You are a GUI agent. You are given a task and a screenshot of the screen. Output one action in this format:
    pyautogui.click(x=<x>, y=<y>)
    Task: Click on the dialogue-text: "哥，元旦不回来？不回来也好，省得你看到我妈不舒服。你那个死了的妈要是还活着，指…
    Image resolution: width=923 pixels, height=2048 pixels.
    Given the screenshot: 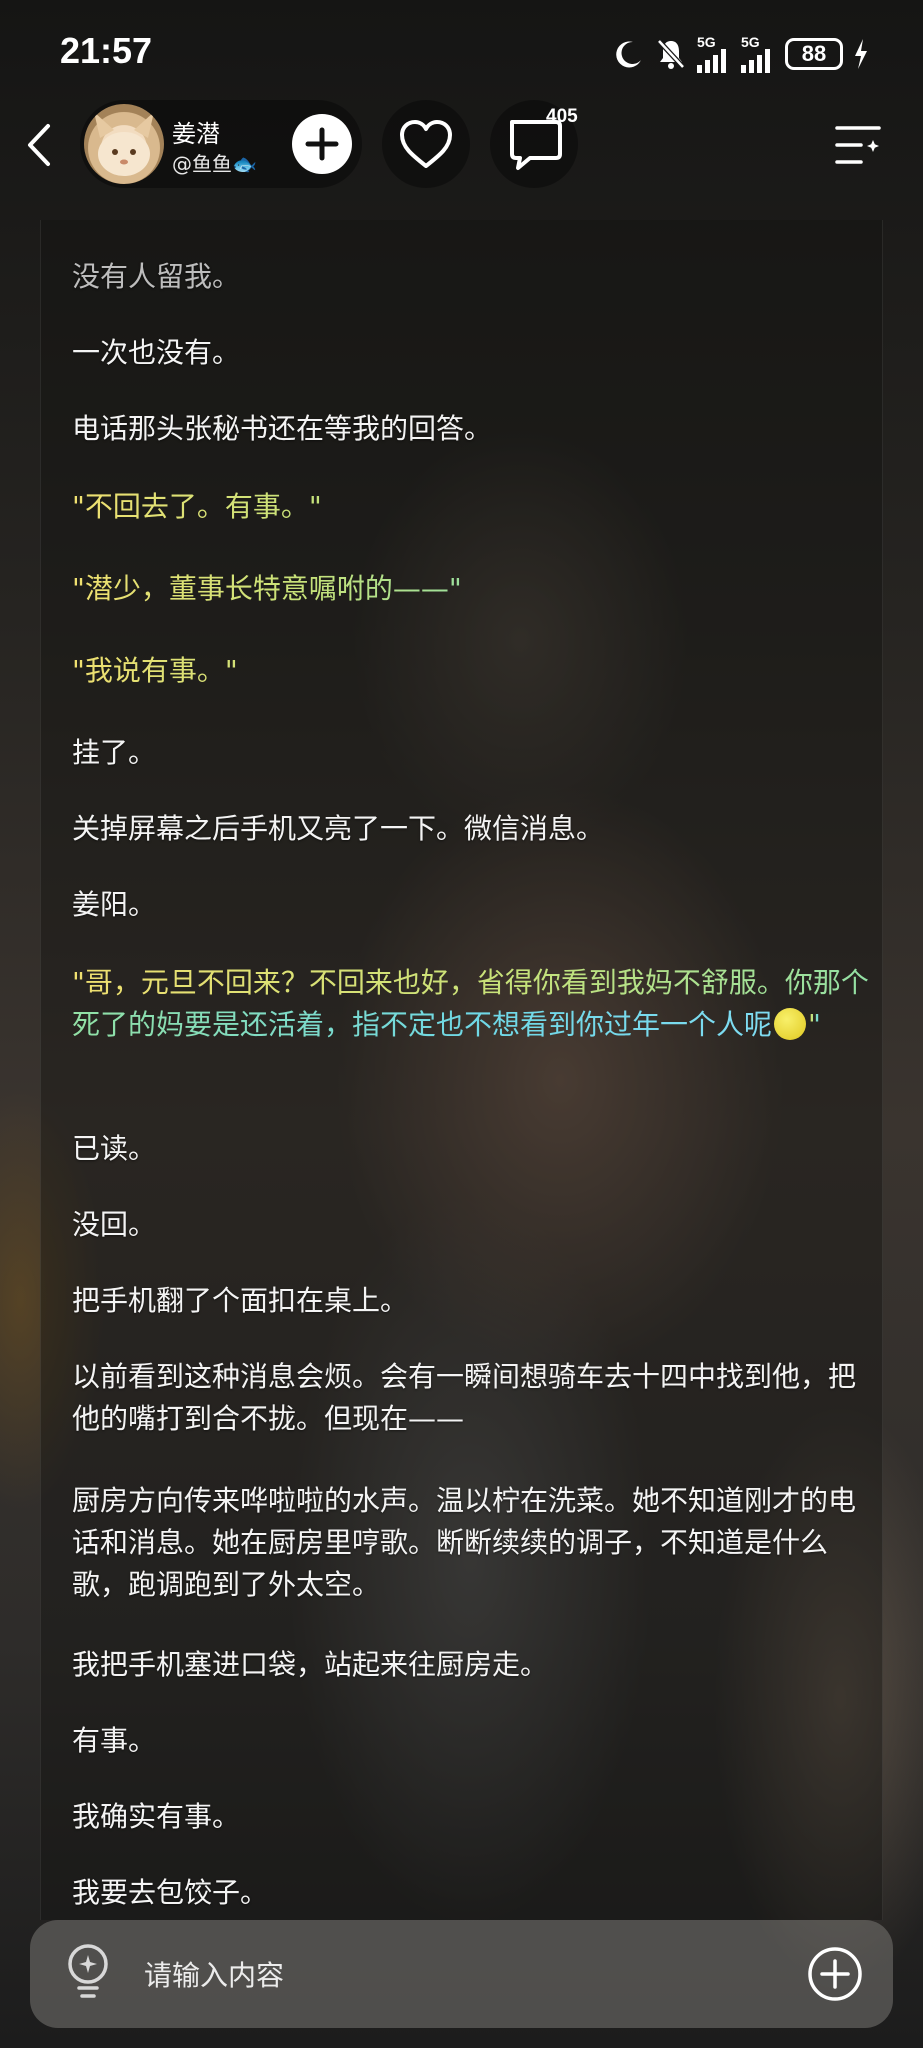 What is the action you would take?
    pyautogui.click(x=470, y=1003)
    